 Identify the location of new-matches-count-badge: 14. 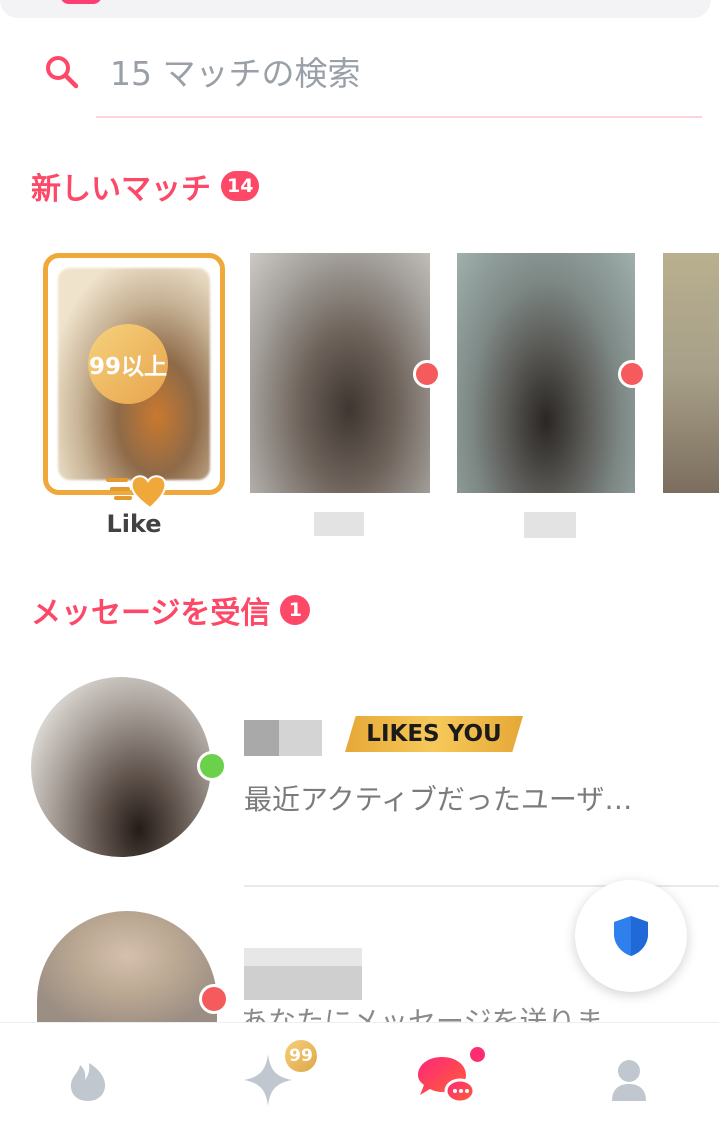
(240, 186).